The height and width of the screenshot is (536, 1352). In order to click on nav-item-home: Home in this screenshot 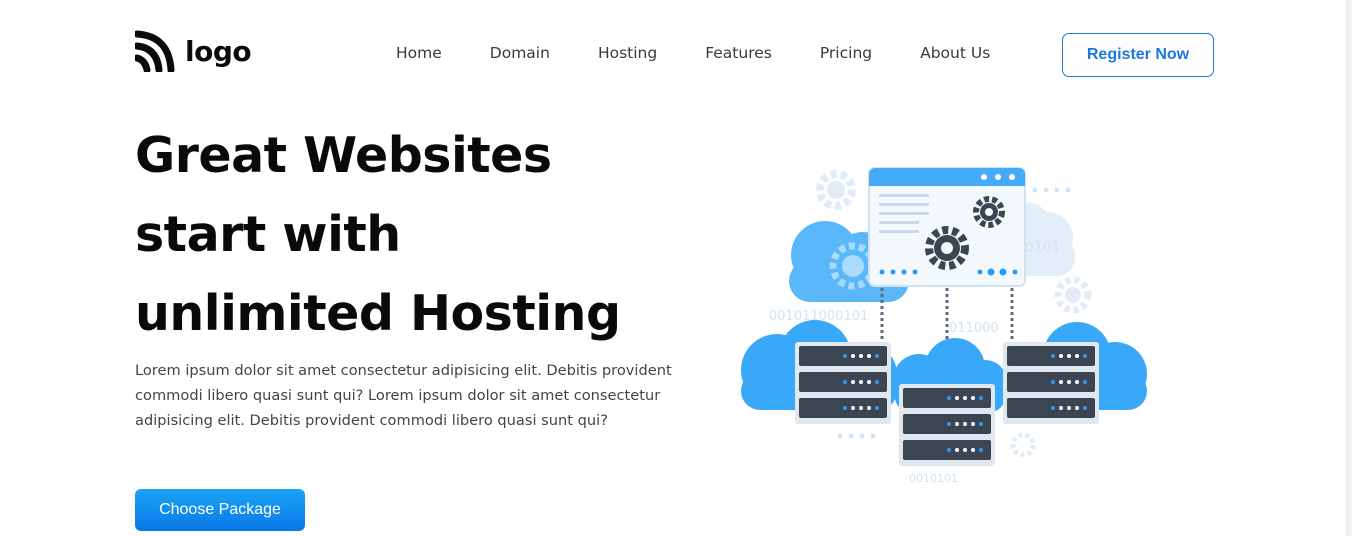, I will do `click(419, 53)`.